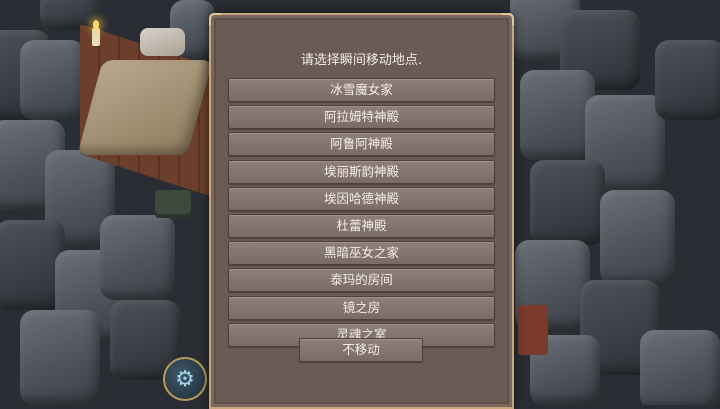  What do you see at coordinates (361, 280) in the screenshot?
I see `destination-button-taima-room: 泰玛的房间` at bounding box center [361, 280].